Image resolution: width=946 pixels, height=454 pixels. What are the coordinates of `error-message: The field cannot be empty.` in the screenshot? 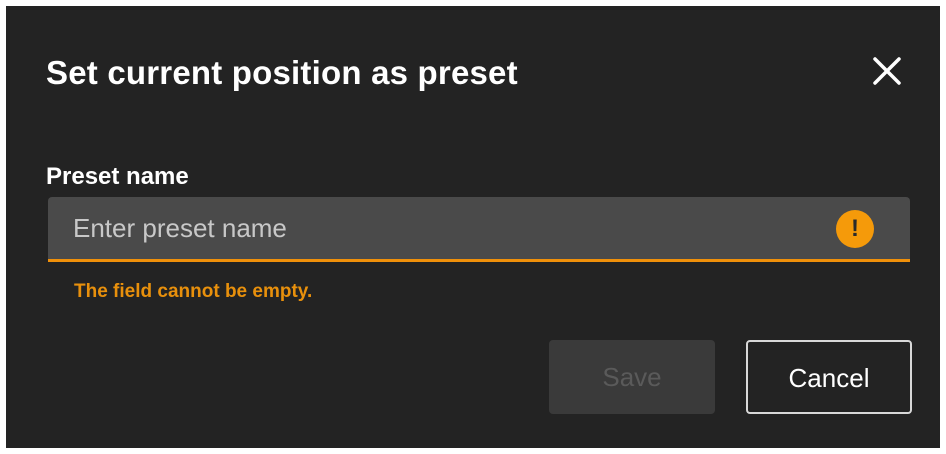 It's located at (193, 291).